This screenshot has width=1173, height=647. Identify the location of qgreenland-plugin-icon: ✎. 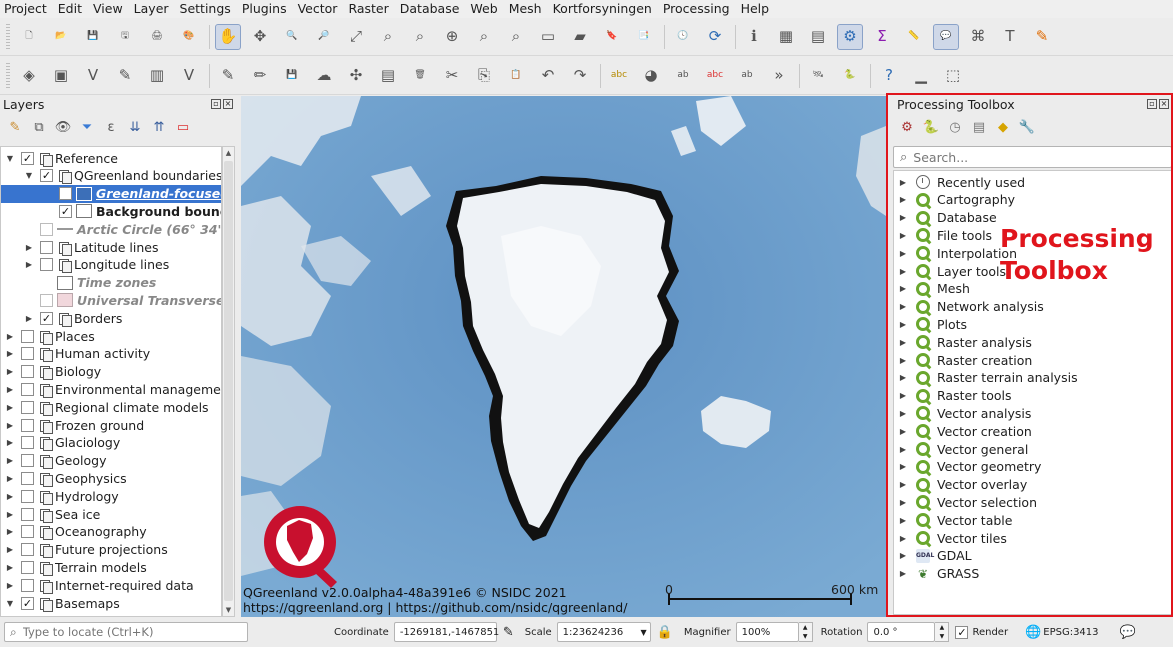
(1042, 37).